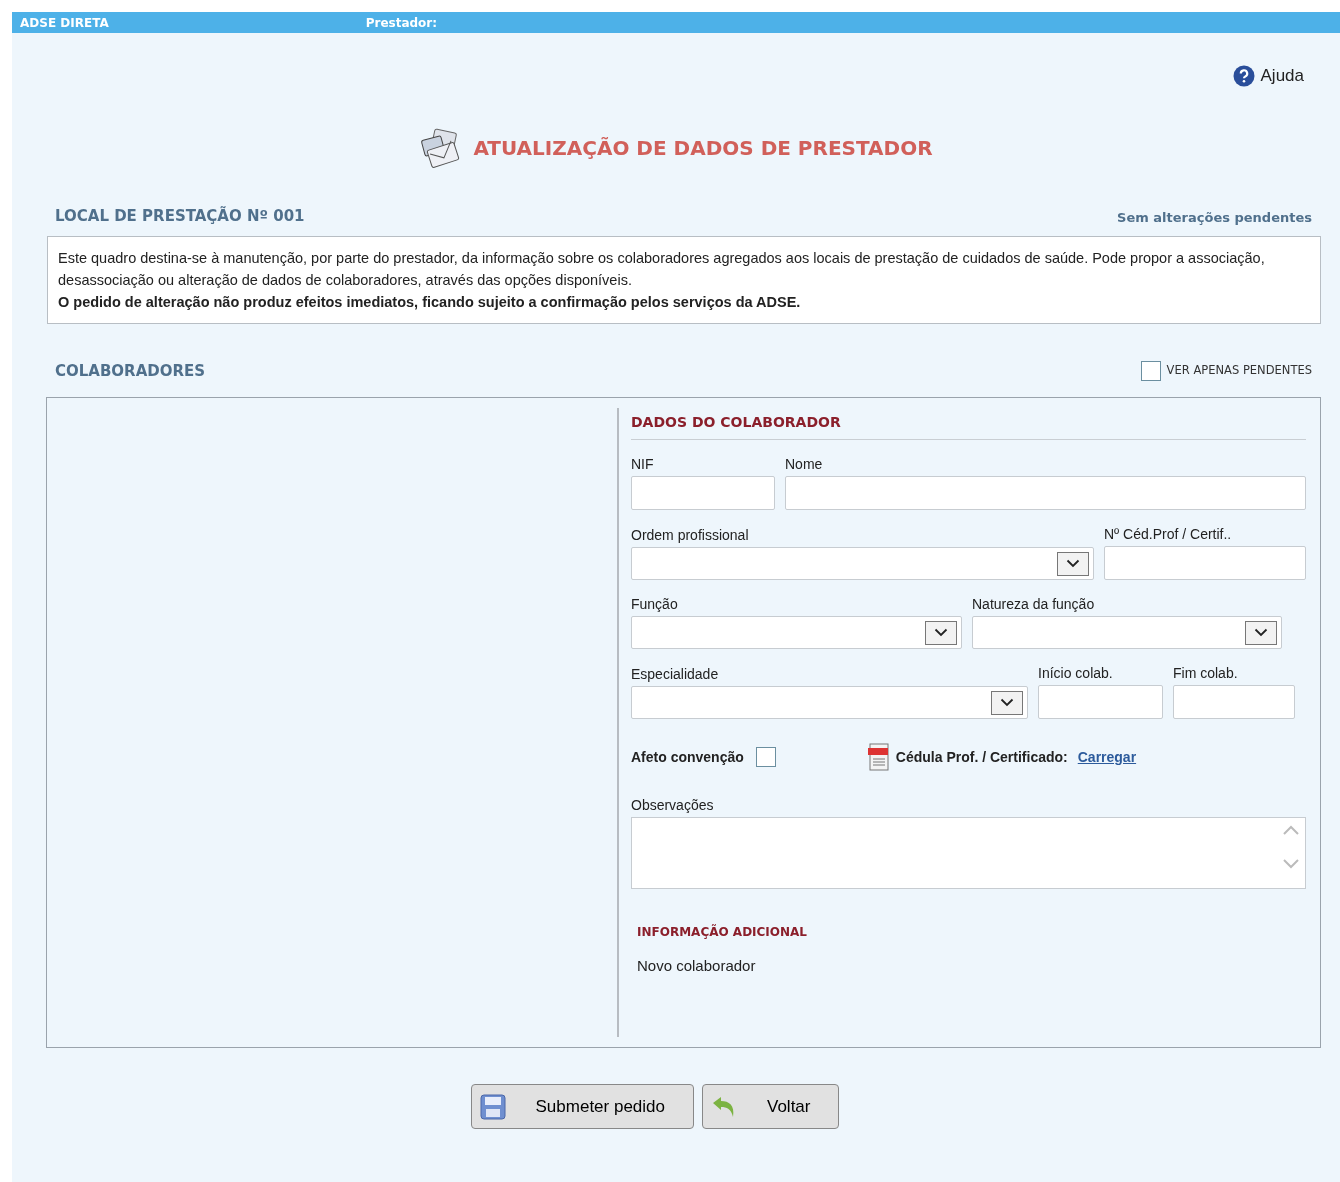 This screenshot has height=1182, width=1340. Describe the element at coordinates (401, 23) in the screenshot. I see `provider-label: Prestador:` at that location.